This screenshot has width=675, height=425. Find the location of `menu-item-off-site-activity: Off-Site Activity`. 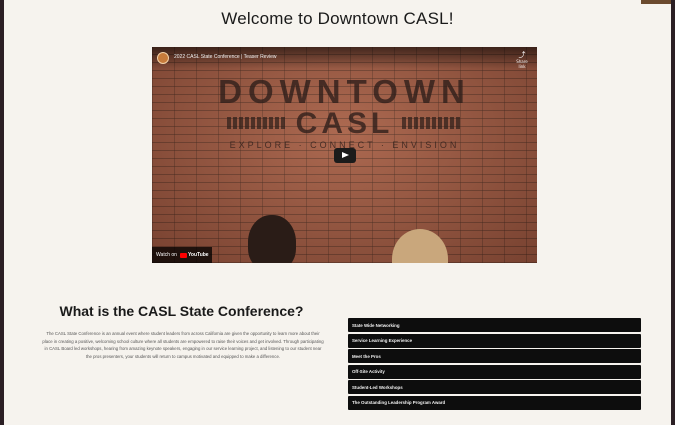

menu-item-off-site-activity: Off-Site Activity is located at coordinates (494, 371).